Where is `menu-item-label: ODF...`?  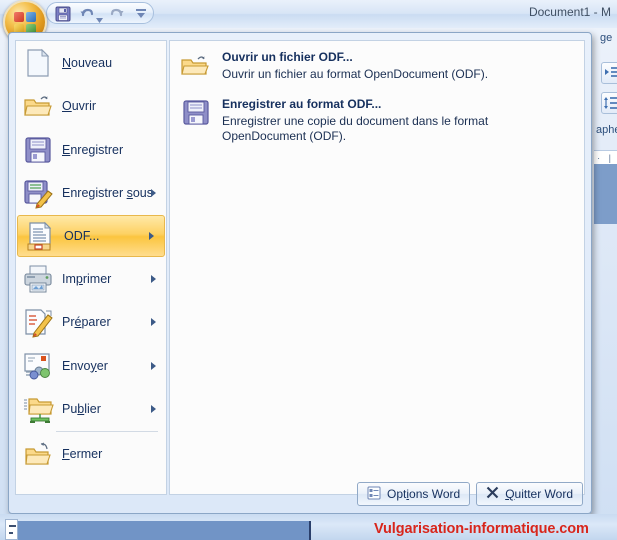
menu-item-label: ODF... is located at coordinates (82, 236).